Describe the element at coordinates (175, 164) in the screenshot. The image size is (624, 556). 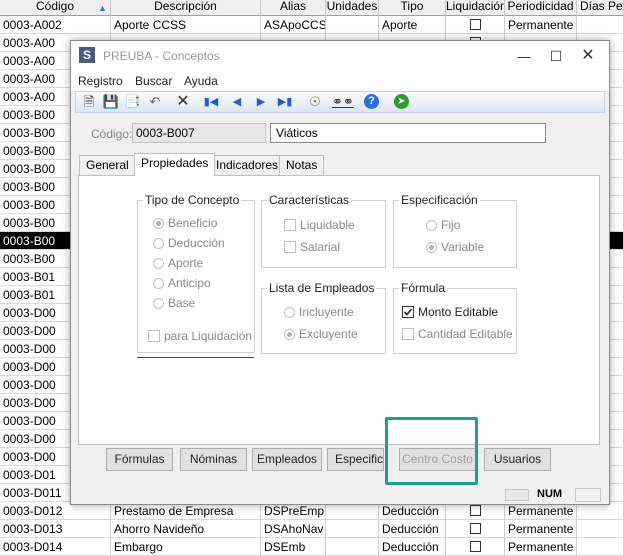
I see `tab-propiedades: Propiedades` at that location.